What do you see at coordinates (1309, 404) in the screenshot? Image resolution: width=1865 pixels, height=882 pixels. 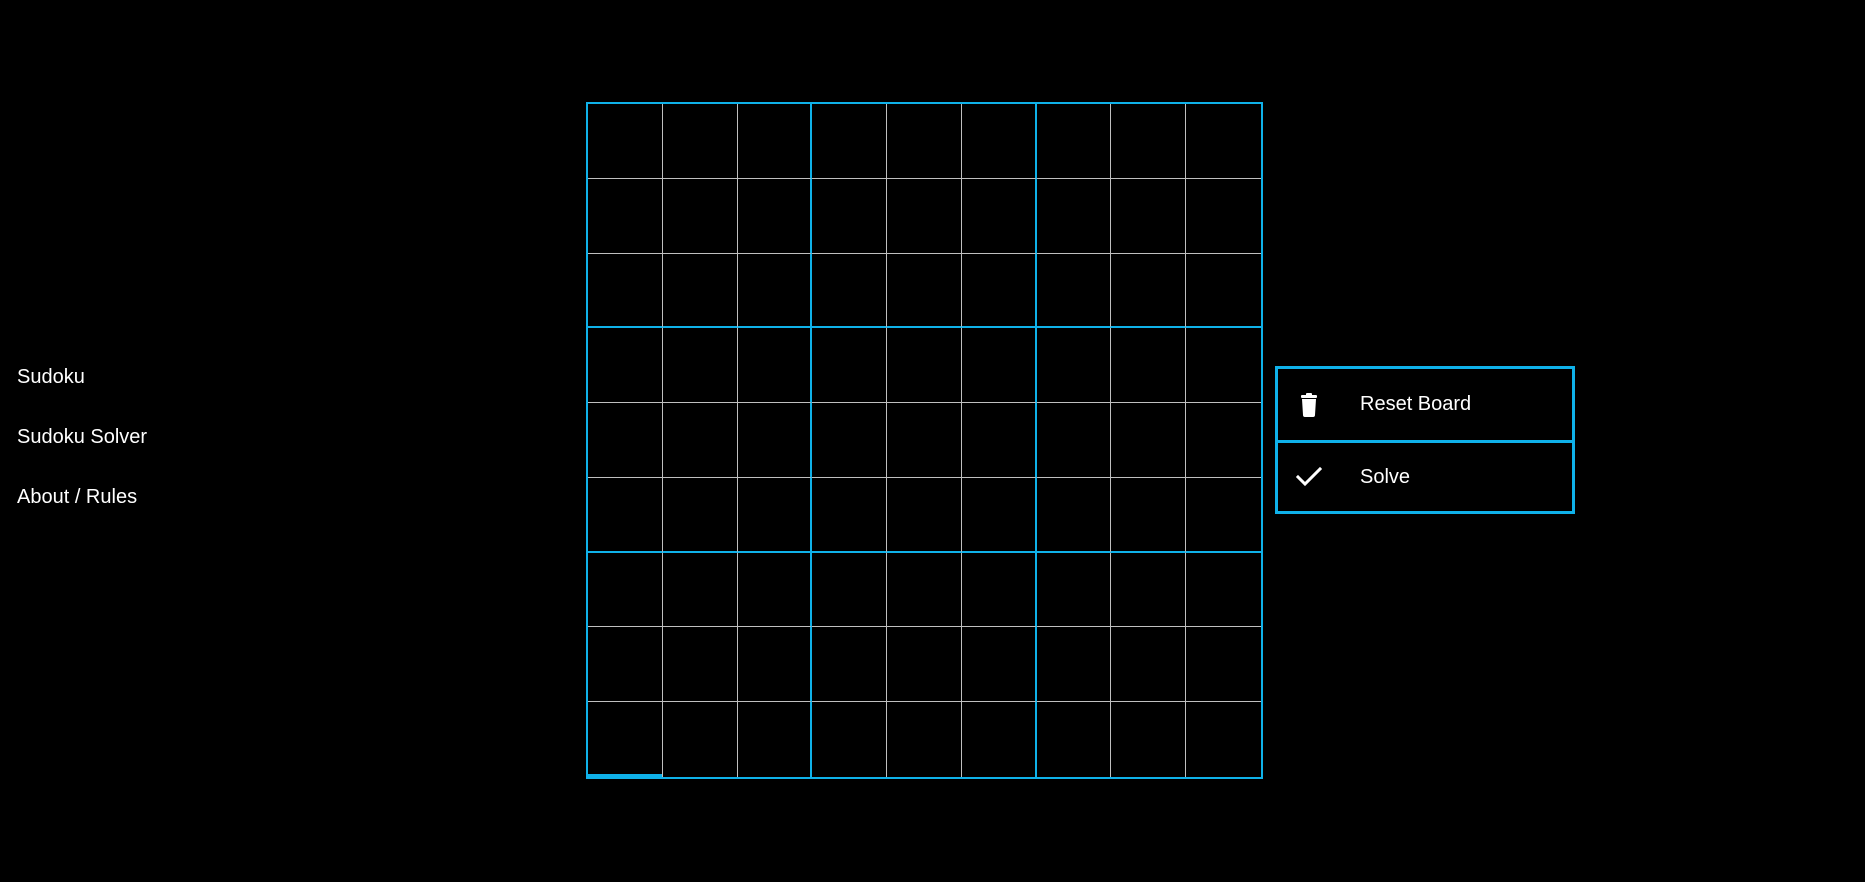 I see `trash-icon` at bounding box center [1309, 404].